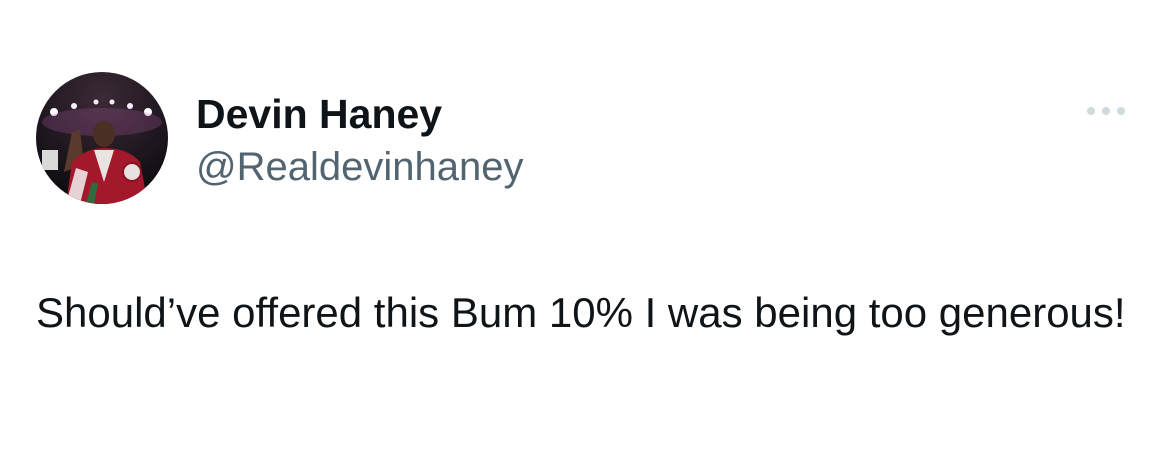 The height and width of the screenshot is (454, 1170). Describe the element at coordinates (1106, 111) in the screenshot. I see `more-options-icon` at that location.